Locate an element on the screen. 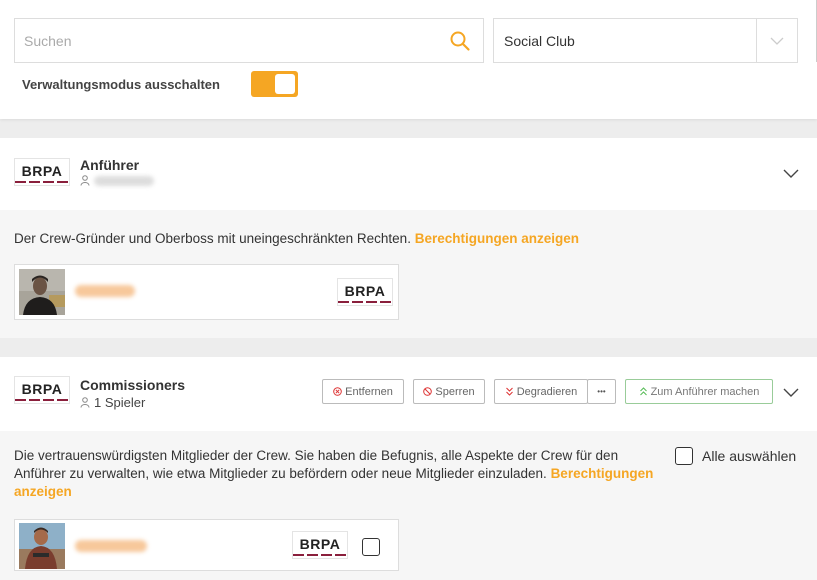  admin-mode-toggle is located at coordinates (274, 84).